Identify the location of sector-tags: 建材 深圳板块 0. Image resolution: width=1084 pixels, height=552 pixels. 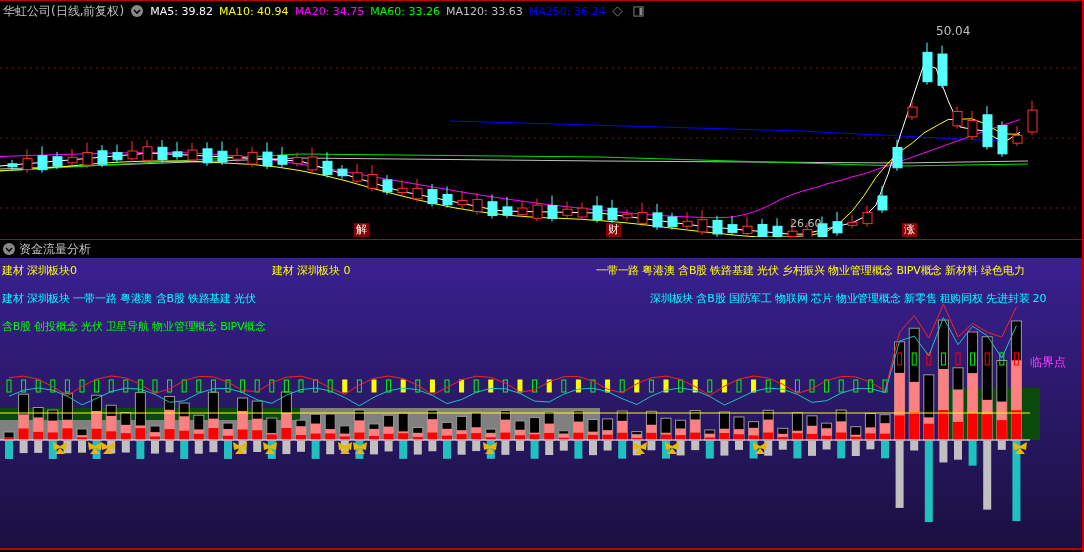
(311, 271).